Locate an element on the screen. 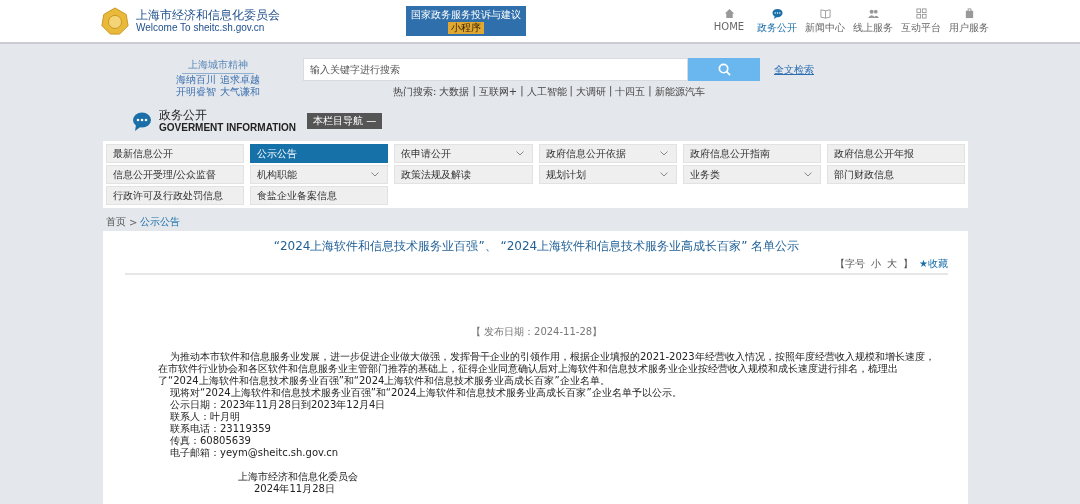  nav-item: 线上服务 is located at coordinates (873, 21).